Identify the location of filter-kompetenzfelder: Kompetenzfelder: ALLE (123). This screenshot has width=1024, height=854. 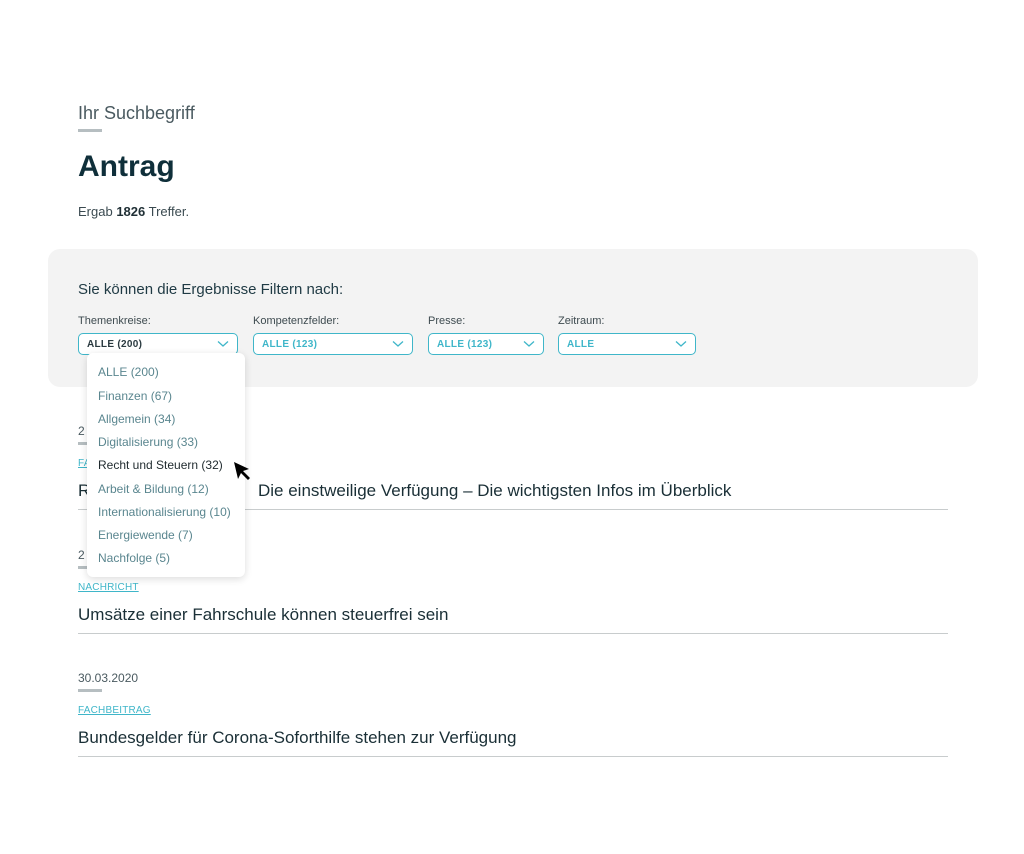
(333, 335).